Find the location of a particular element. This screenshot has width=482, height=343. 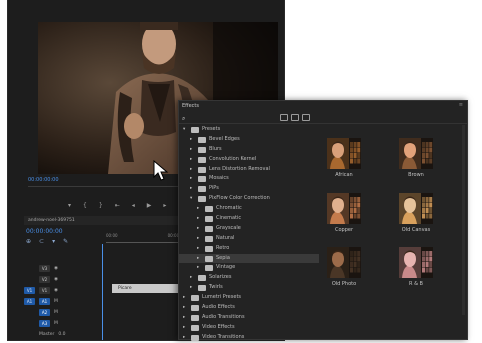

effects-tree-item: ▸ Cinematic is located at coordinates (249, 219).